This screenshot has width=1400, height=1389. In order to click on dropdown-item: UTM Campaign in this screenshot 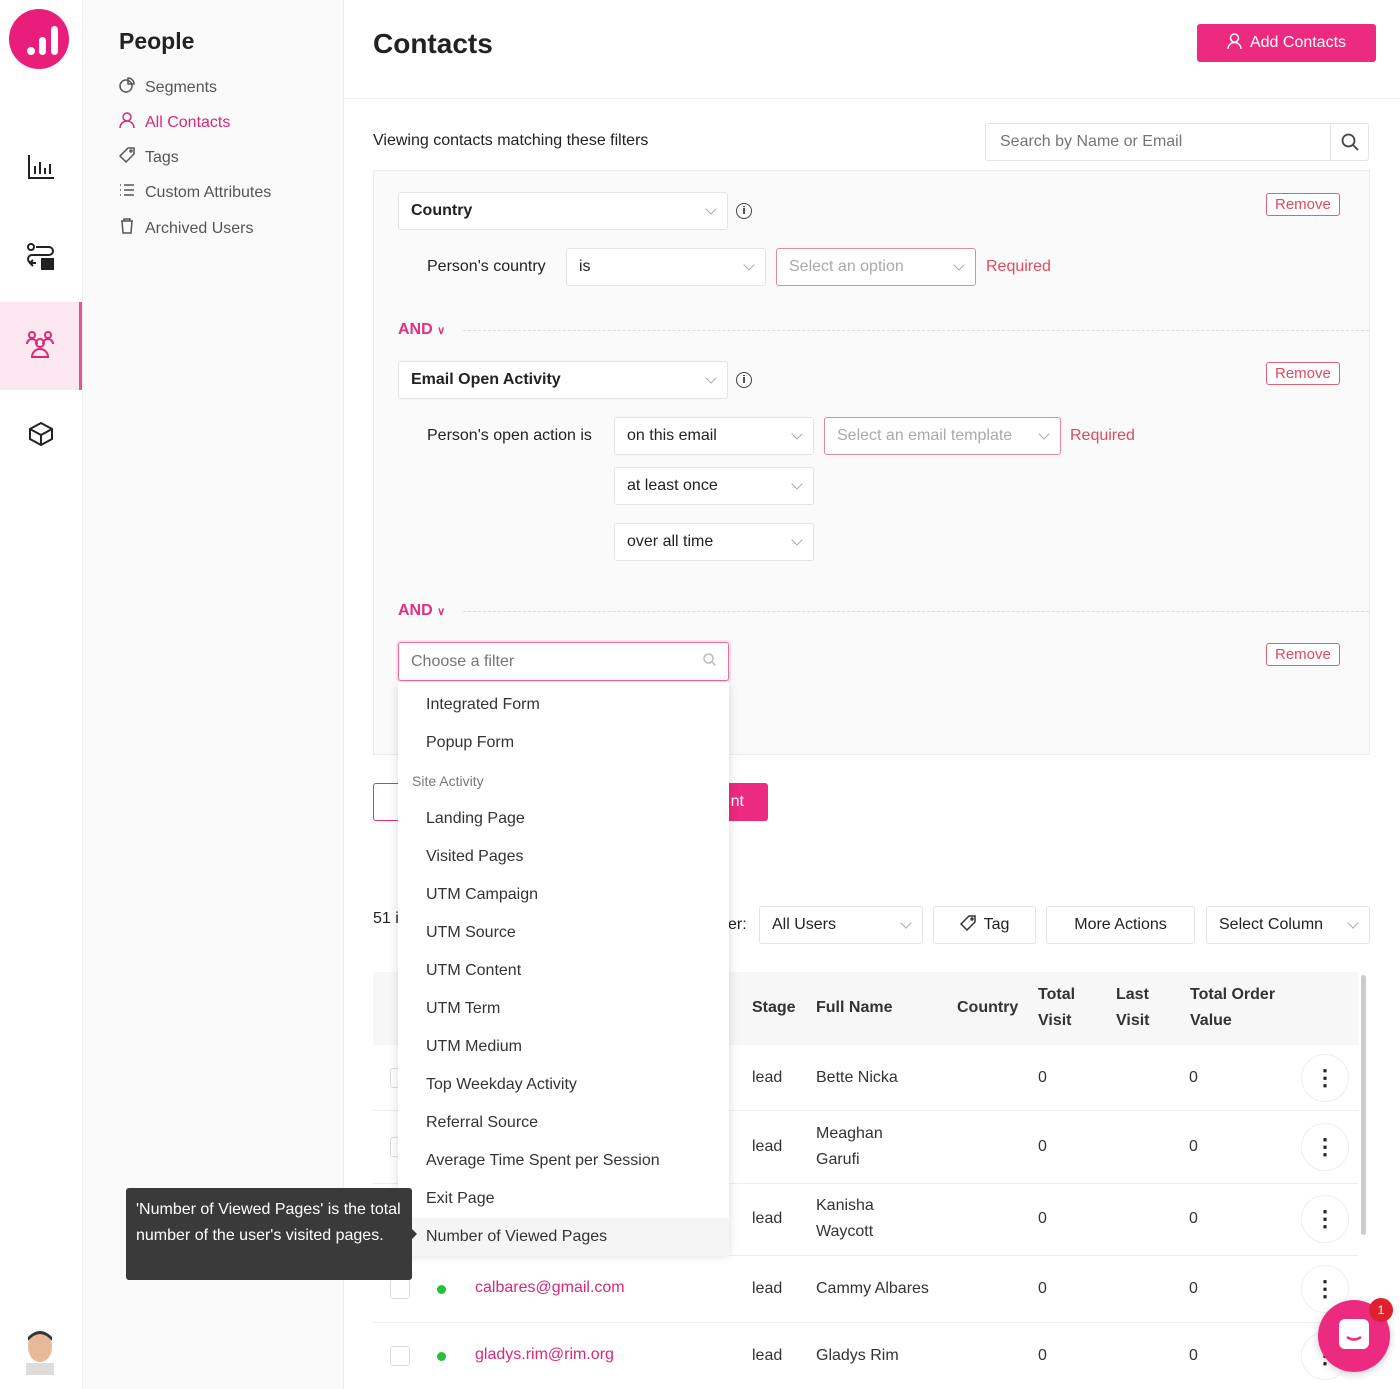, I will do `click(563, 895)`.